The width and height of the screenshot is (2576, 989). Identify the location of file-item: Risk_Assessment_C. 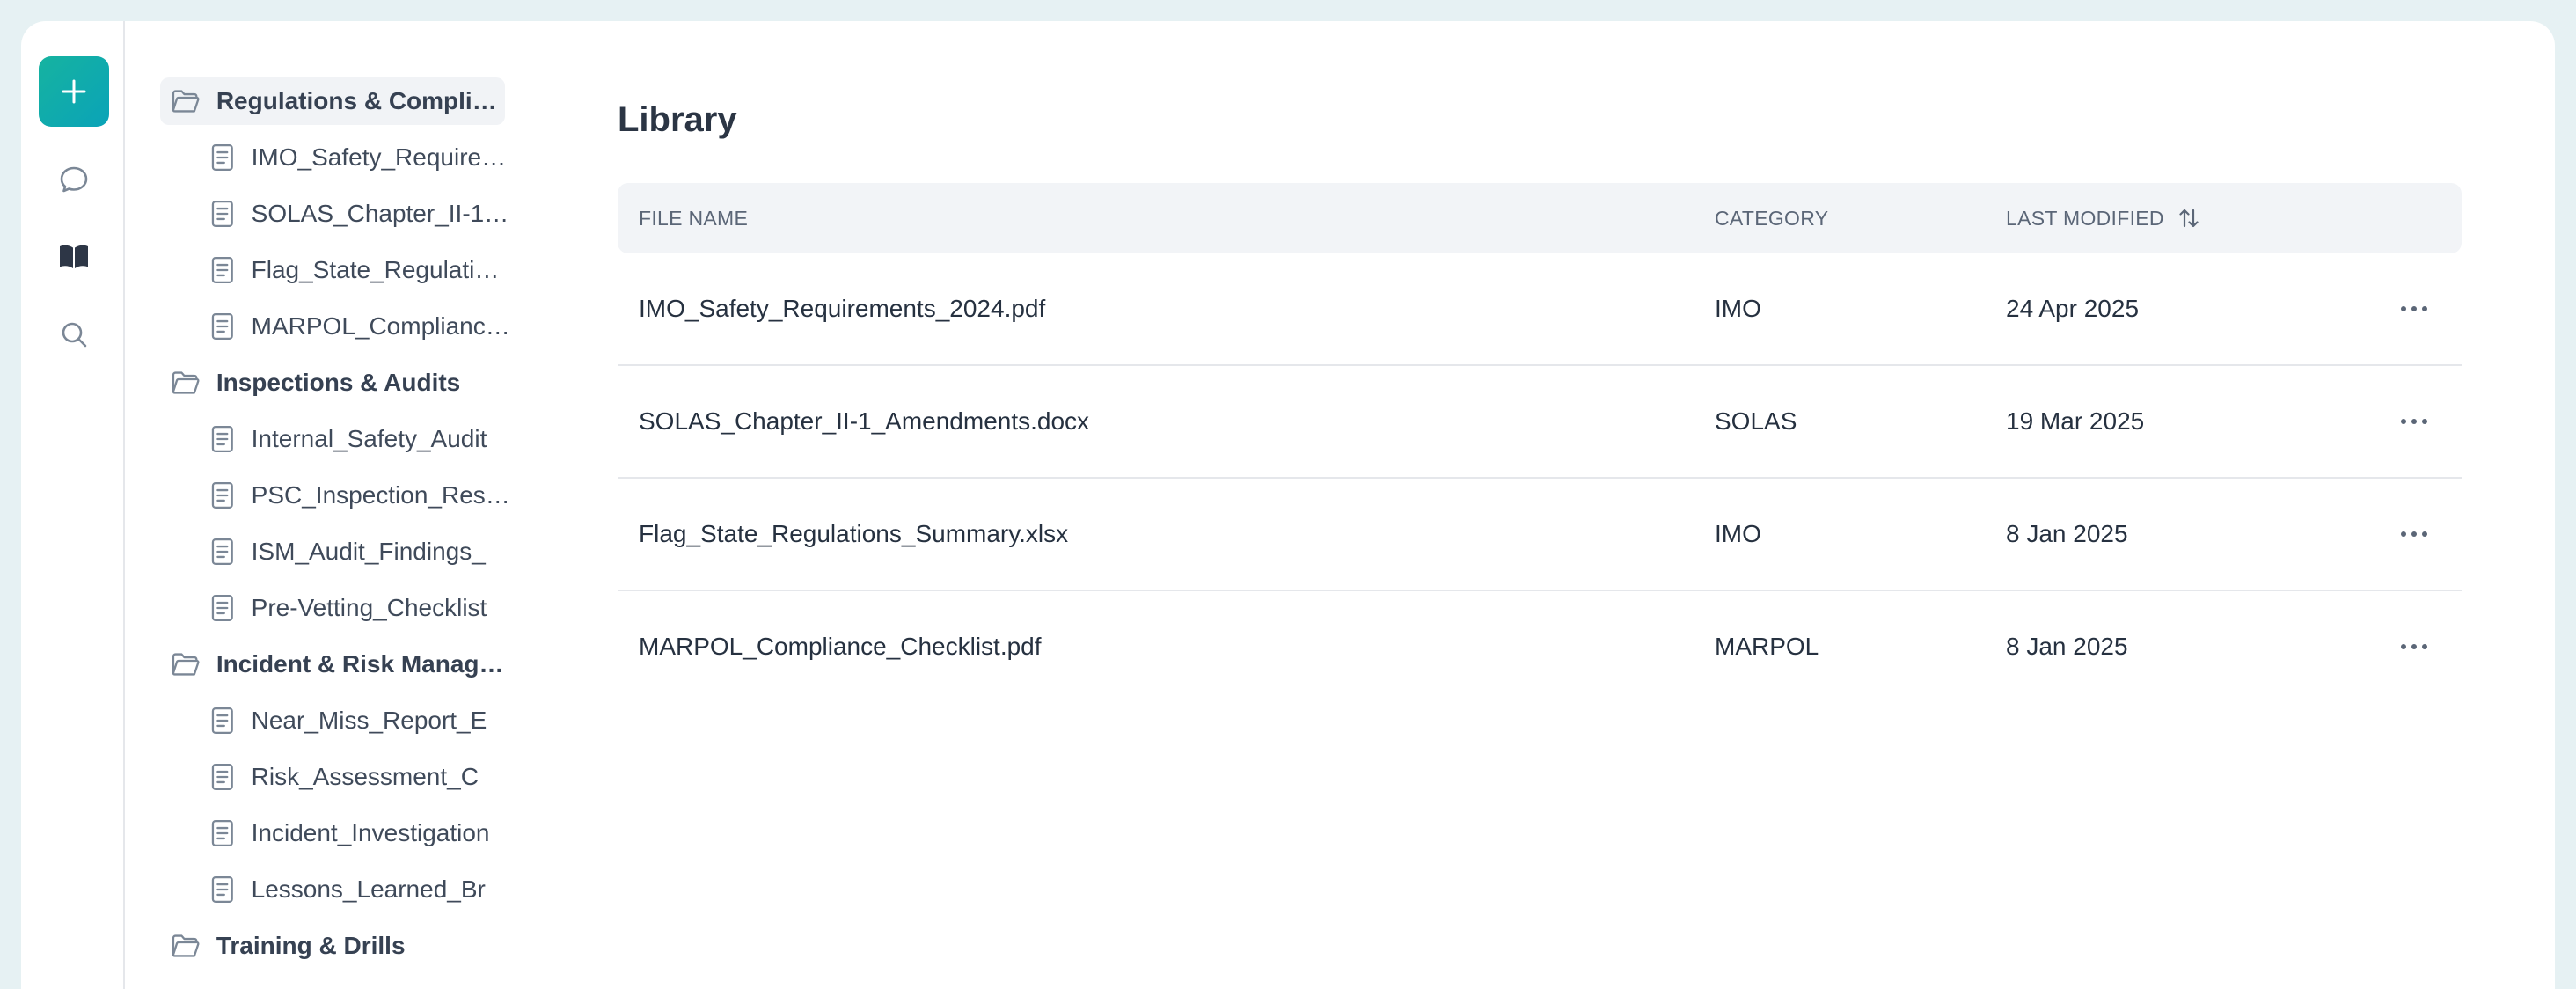
(360, 777).